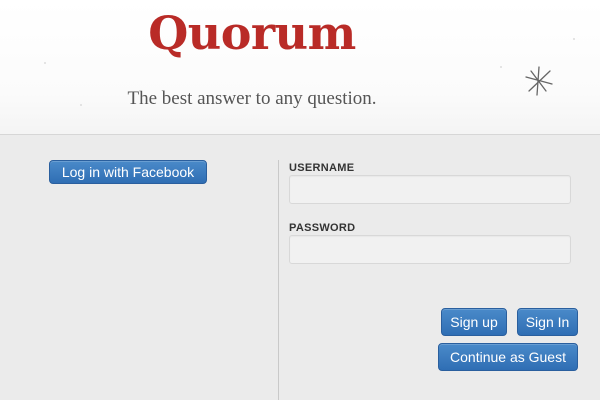  Describe the element at coordinates (252, 33) in the screenshot. I see `logo: Quorum` at that location.